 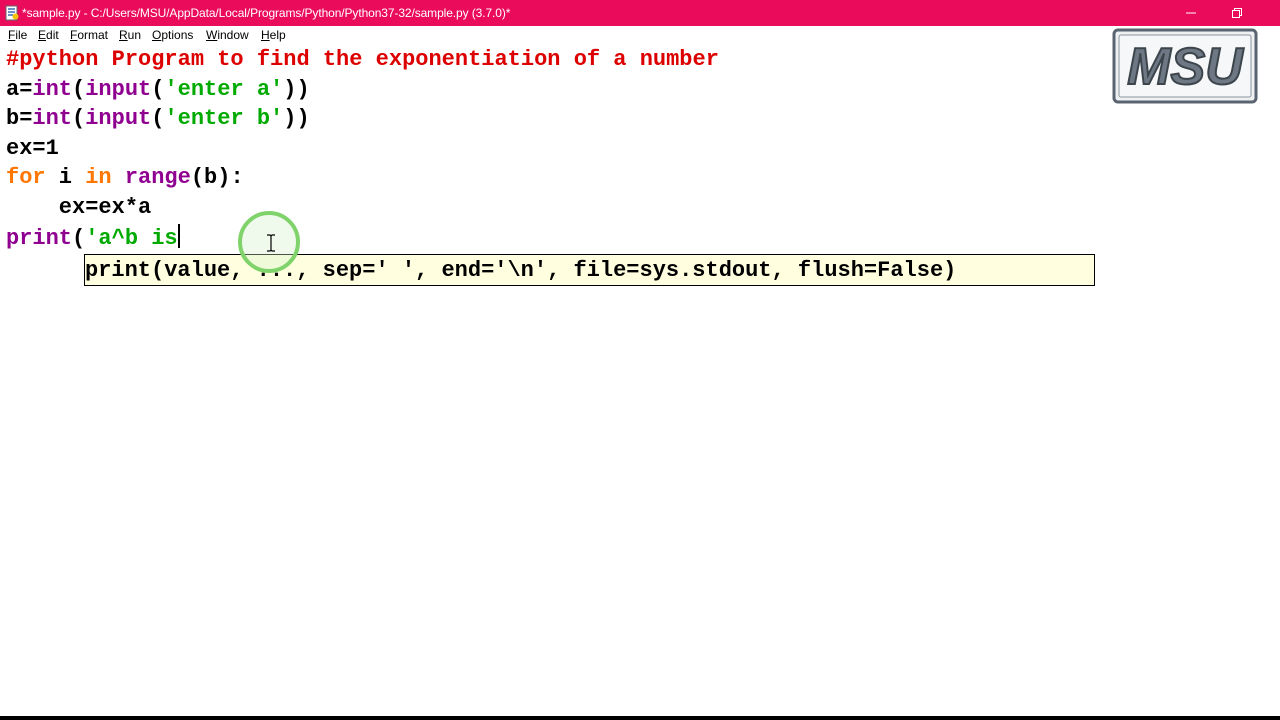 What do you see at coordinates (12, 13) in the screenshot?
I see `python-idle-icon` at bounding box center [12, 13].